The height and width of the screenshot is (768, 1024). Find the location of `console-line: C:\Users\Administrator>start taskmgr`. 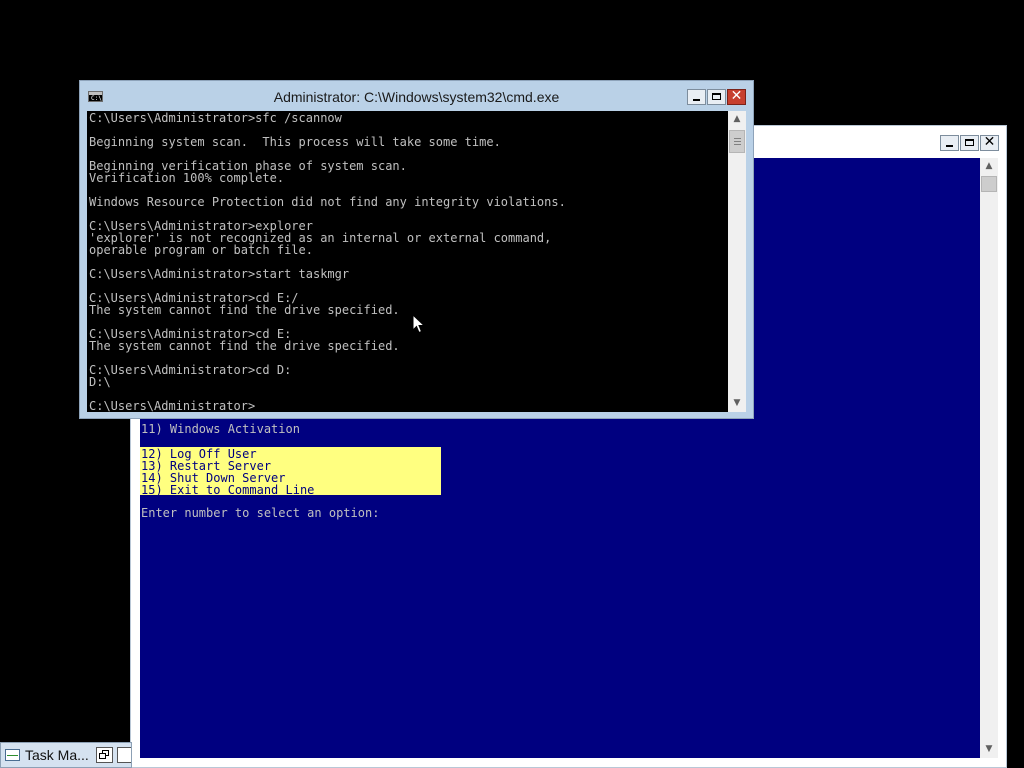

console-line: C:\Users\Administrator>start taskmgr is located at coordinates (219, 274).